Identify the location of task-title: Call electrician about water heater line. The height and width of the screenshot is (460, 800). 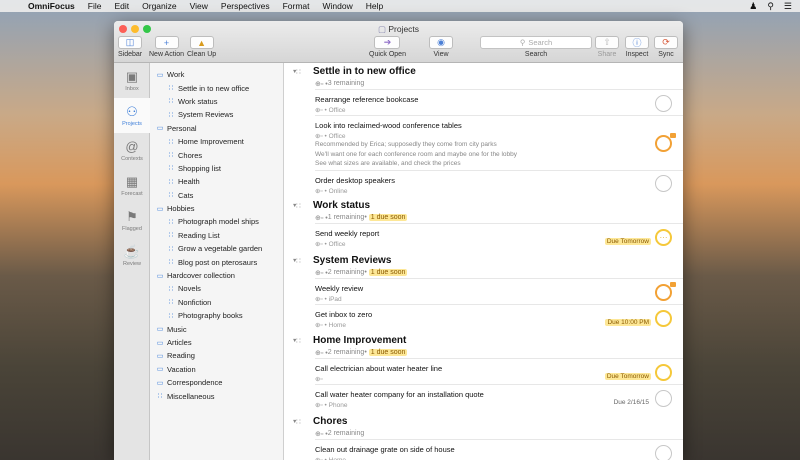
(499, 368).